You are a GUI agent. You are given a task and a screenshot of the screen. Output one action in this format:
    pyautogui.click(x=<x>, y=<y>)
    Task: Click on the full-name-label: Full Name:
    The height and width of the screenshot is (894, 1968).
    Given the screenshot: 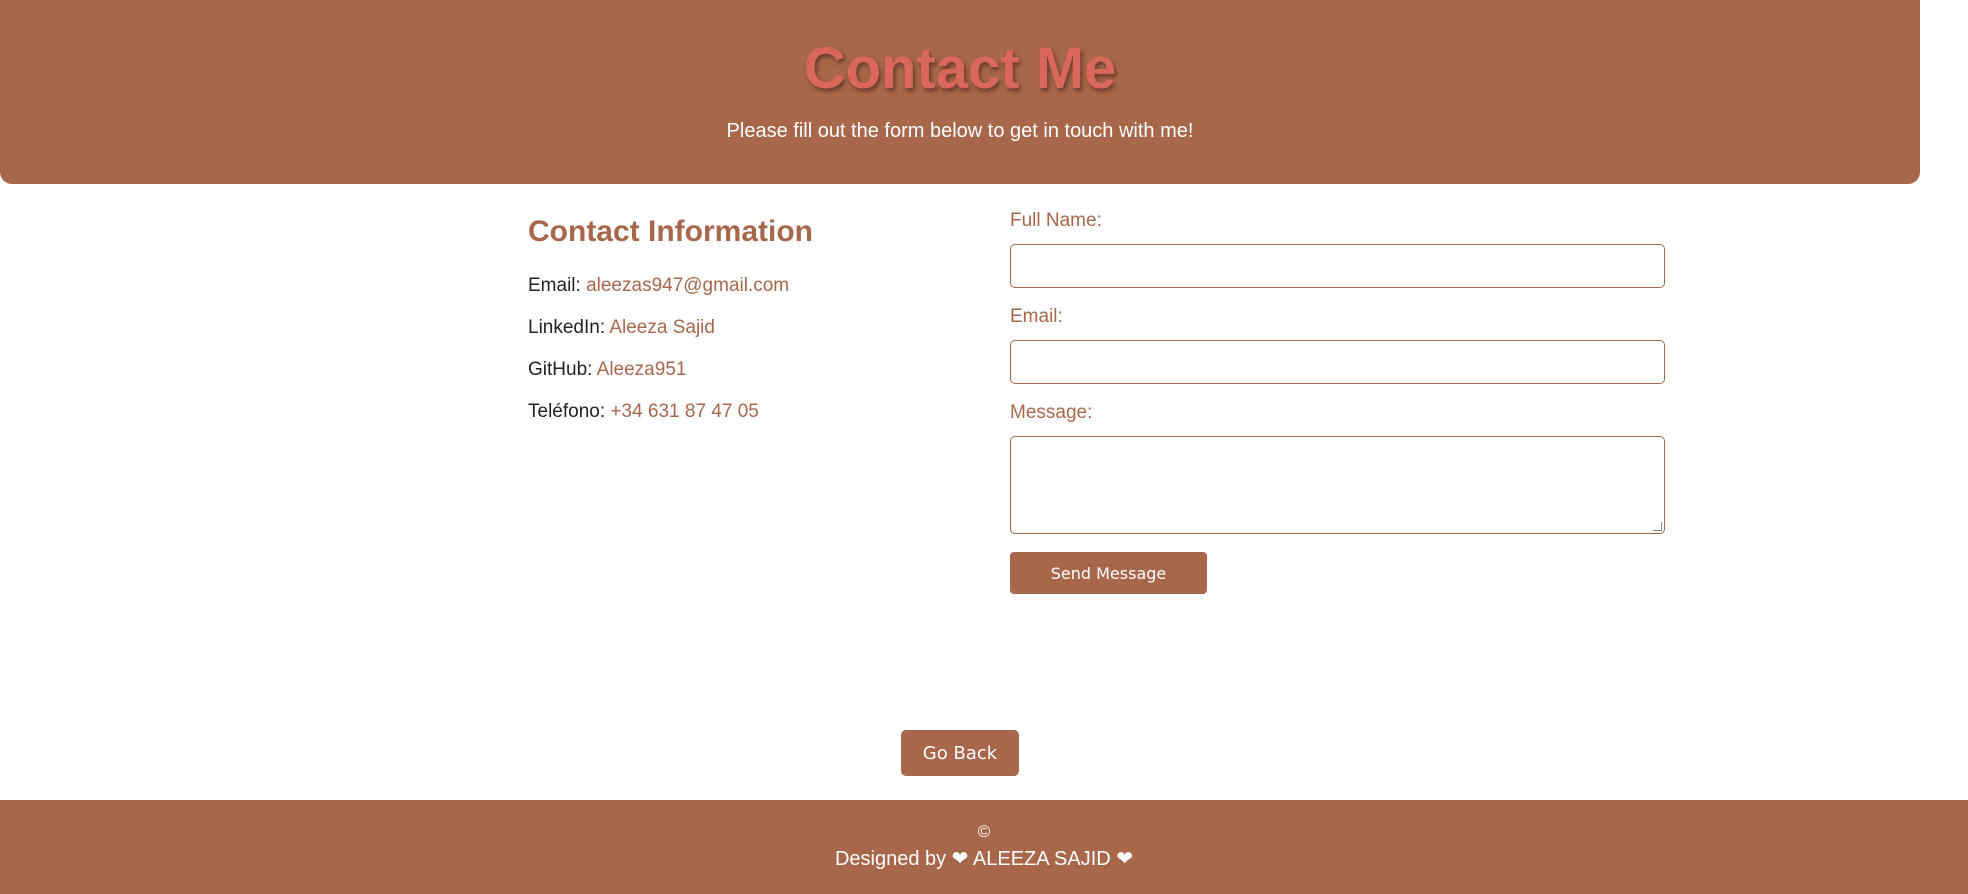 What is the action you would take?
    pyautogui.click(x=1056, y=220)
    